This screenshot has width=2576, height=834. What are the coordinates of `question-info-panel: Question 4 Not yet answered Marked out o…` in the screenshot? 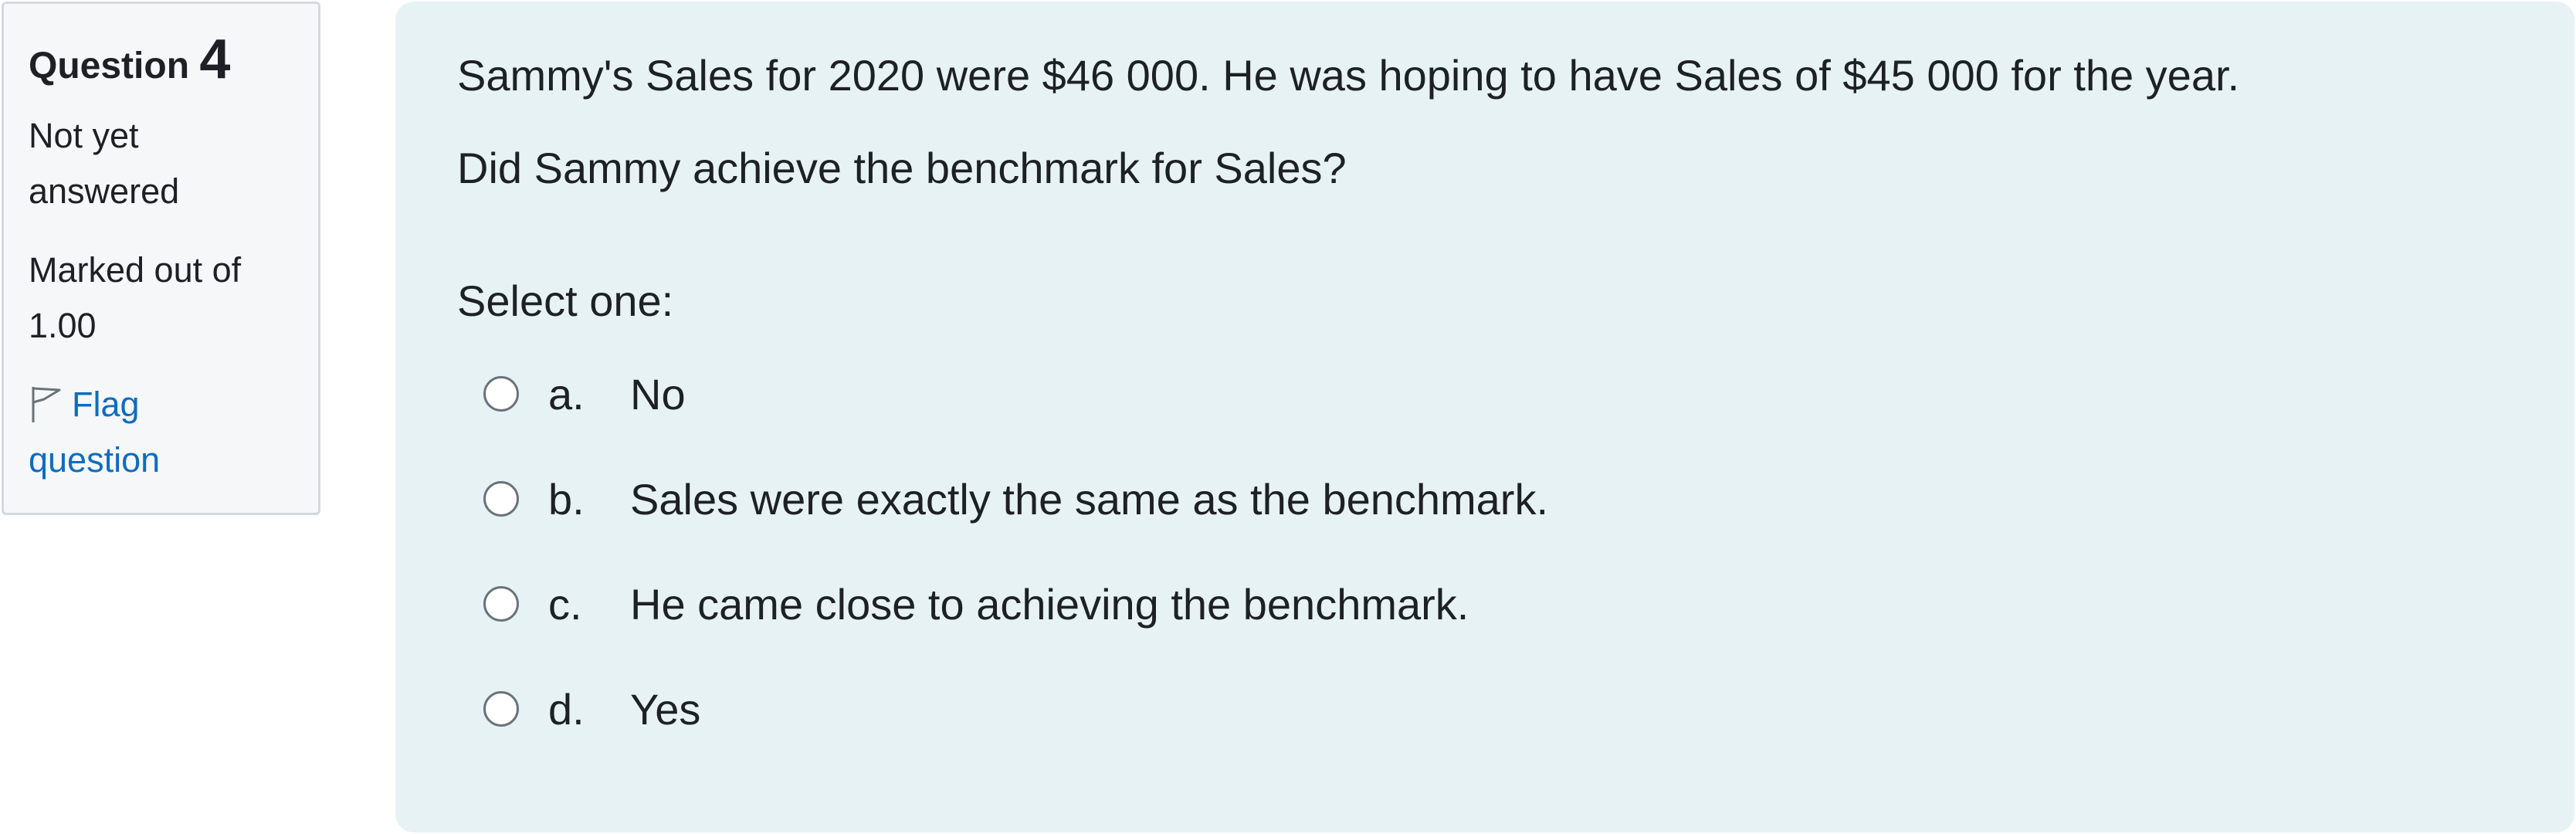 It's located at (161, 258).